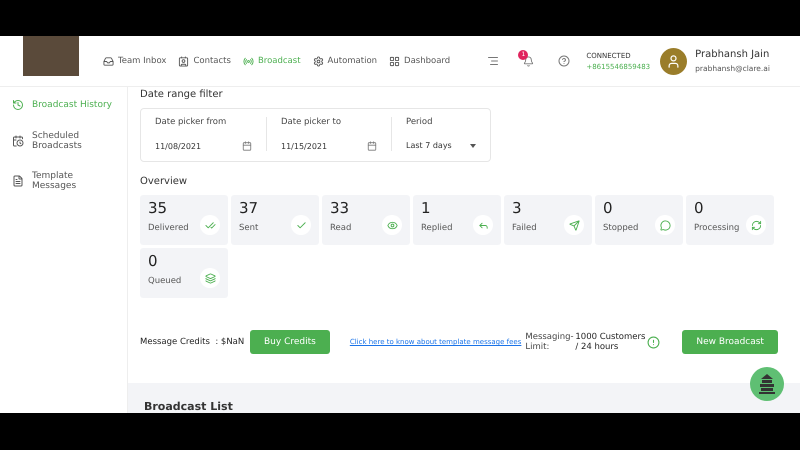 The height and width of the screenshot is (450, 800). I want to click on stat-value: 33, so click(340, 208).